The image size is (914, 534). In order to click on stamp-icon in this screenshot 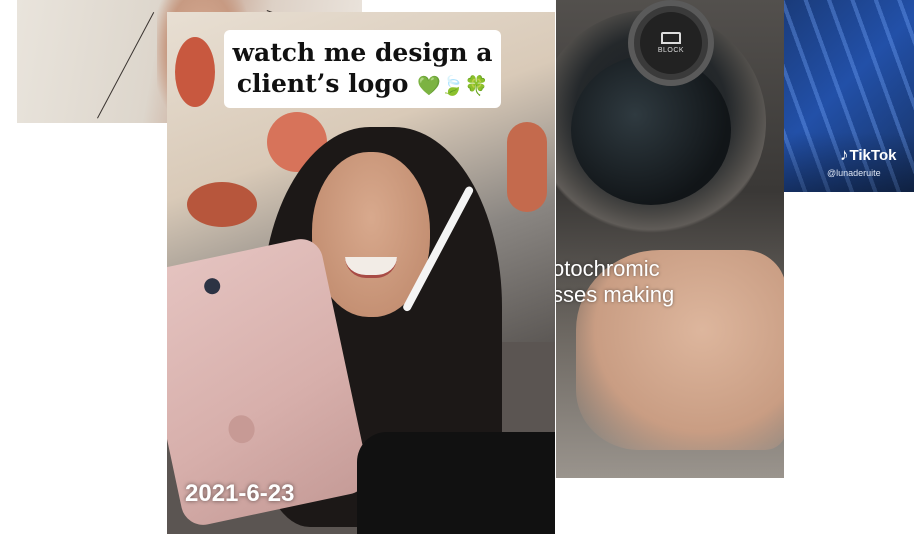, I will do `click(671, 38)`.